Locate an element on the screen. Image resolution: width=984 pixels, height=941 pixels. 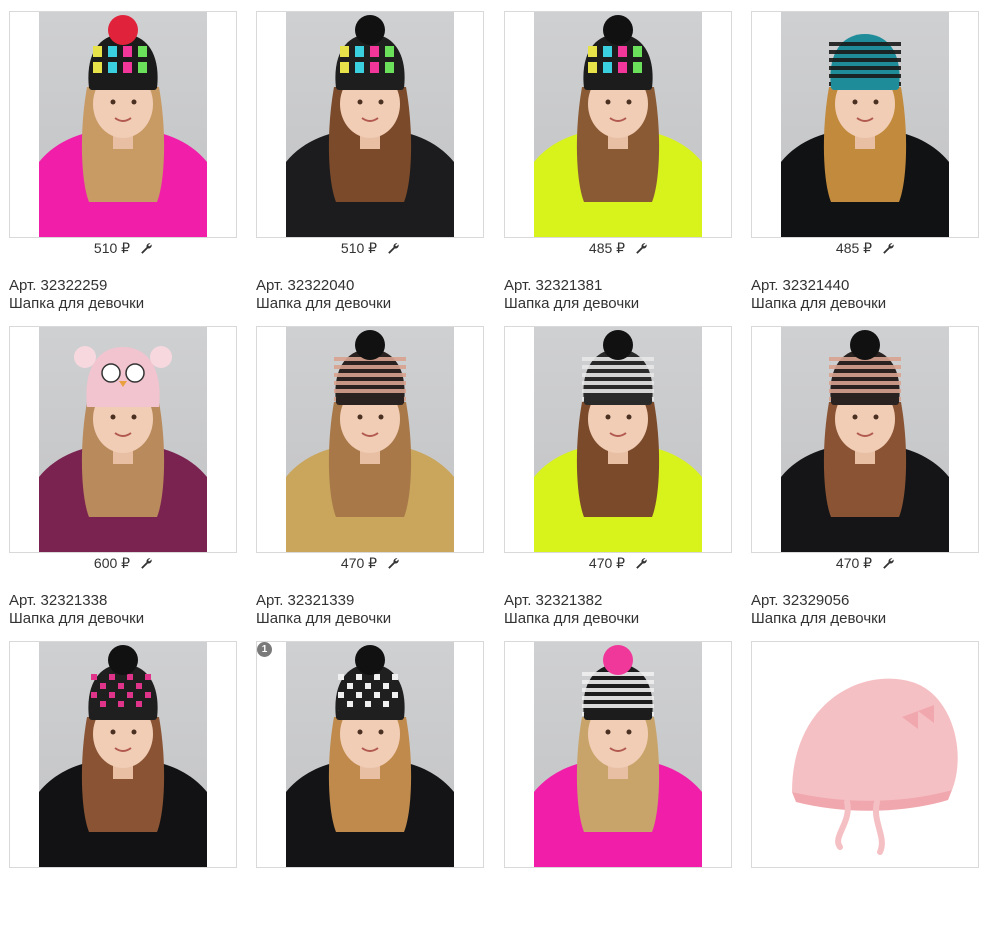
product-card: 485 ₽ Арт. 32321440 Шапка для девочки is located at coordinates (865, 161).